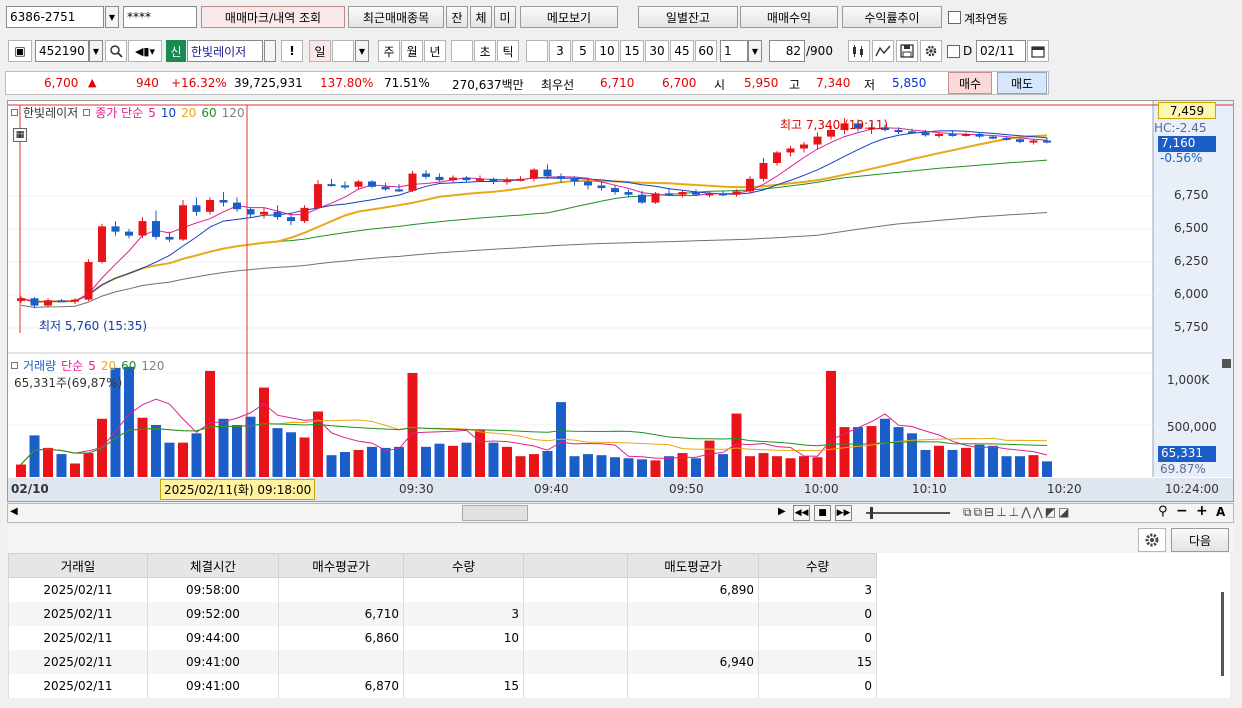 Image resolution: width=1242 pixels, height=708 pixels. Describe the element at coordinates (1220, 512) in the screenshot. I see `auto-scale-icon: A` at that location.